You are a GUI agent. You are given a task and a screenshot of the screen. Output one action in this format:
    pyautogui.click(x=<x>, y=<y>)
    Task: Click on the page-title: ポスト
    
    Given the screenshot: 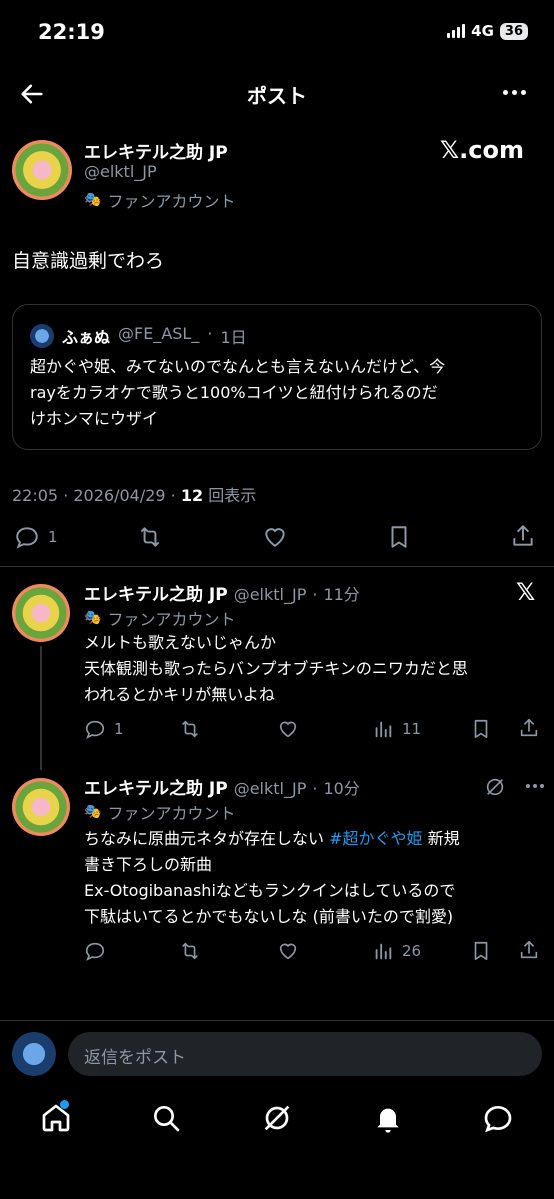 What is the action you would take?
    pyautogui.click(x=277, y=96)
    